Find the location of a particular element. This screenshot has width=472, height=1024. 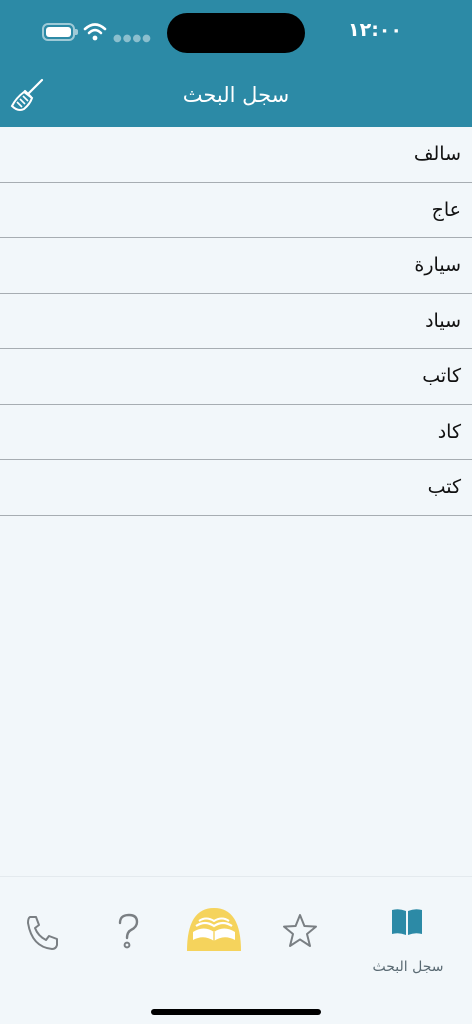

tab-dictionary is located at coordinates (214, 930).